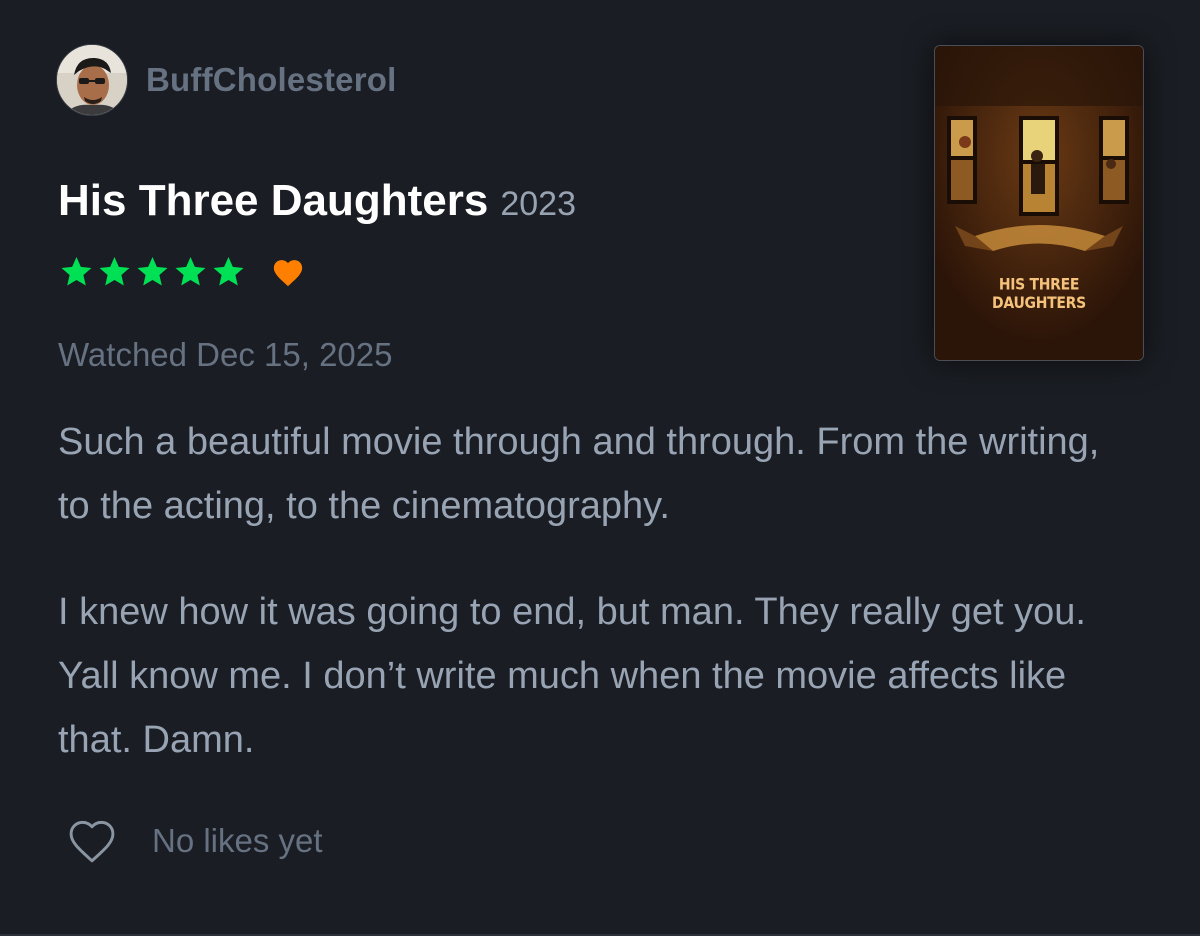 The image size is (1200, 936). Describe the element at coordinates (1039, 303) in the screenshot. I see `poster-title-line: DAUGHTERS` at that location.